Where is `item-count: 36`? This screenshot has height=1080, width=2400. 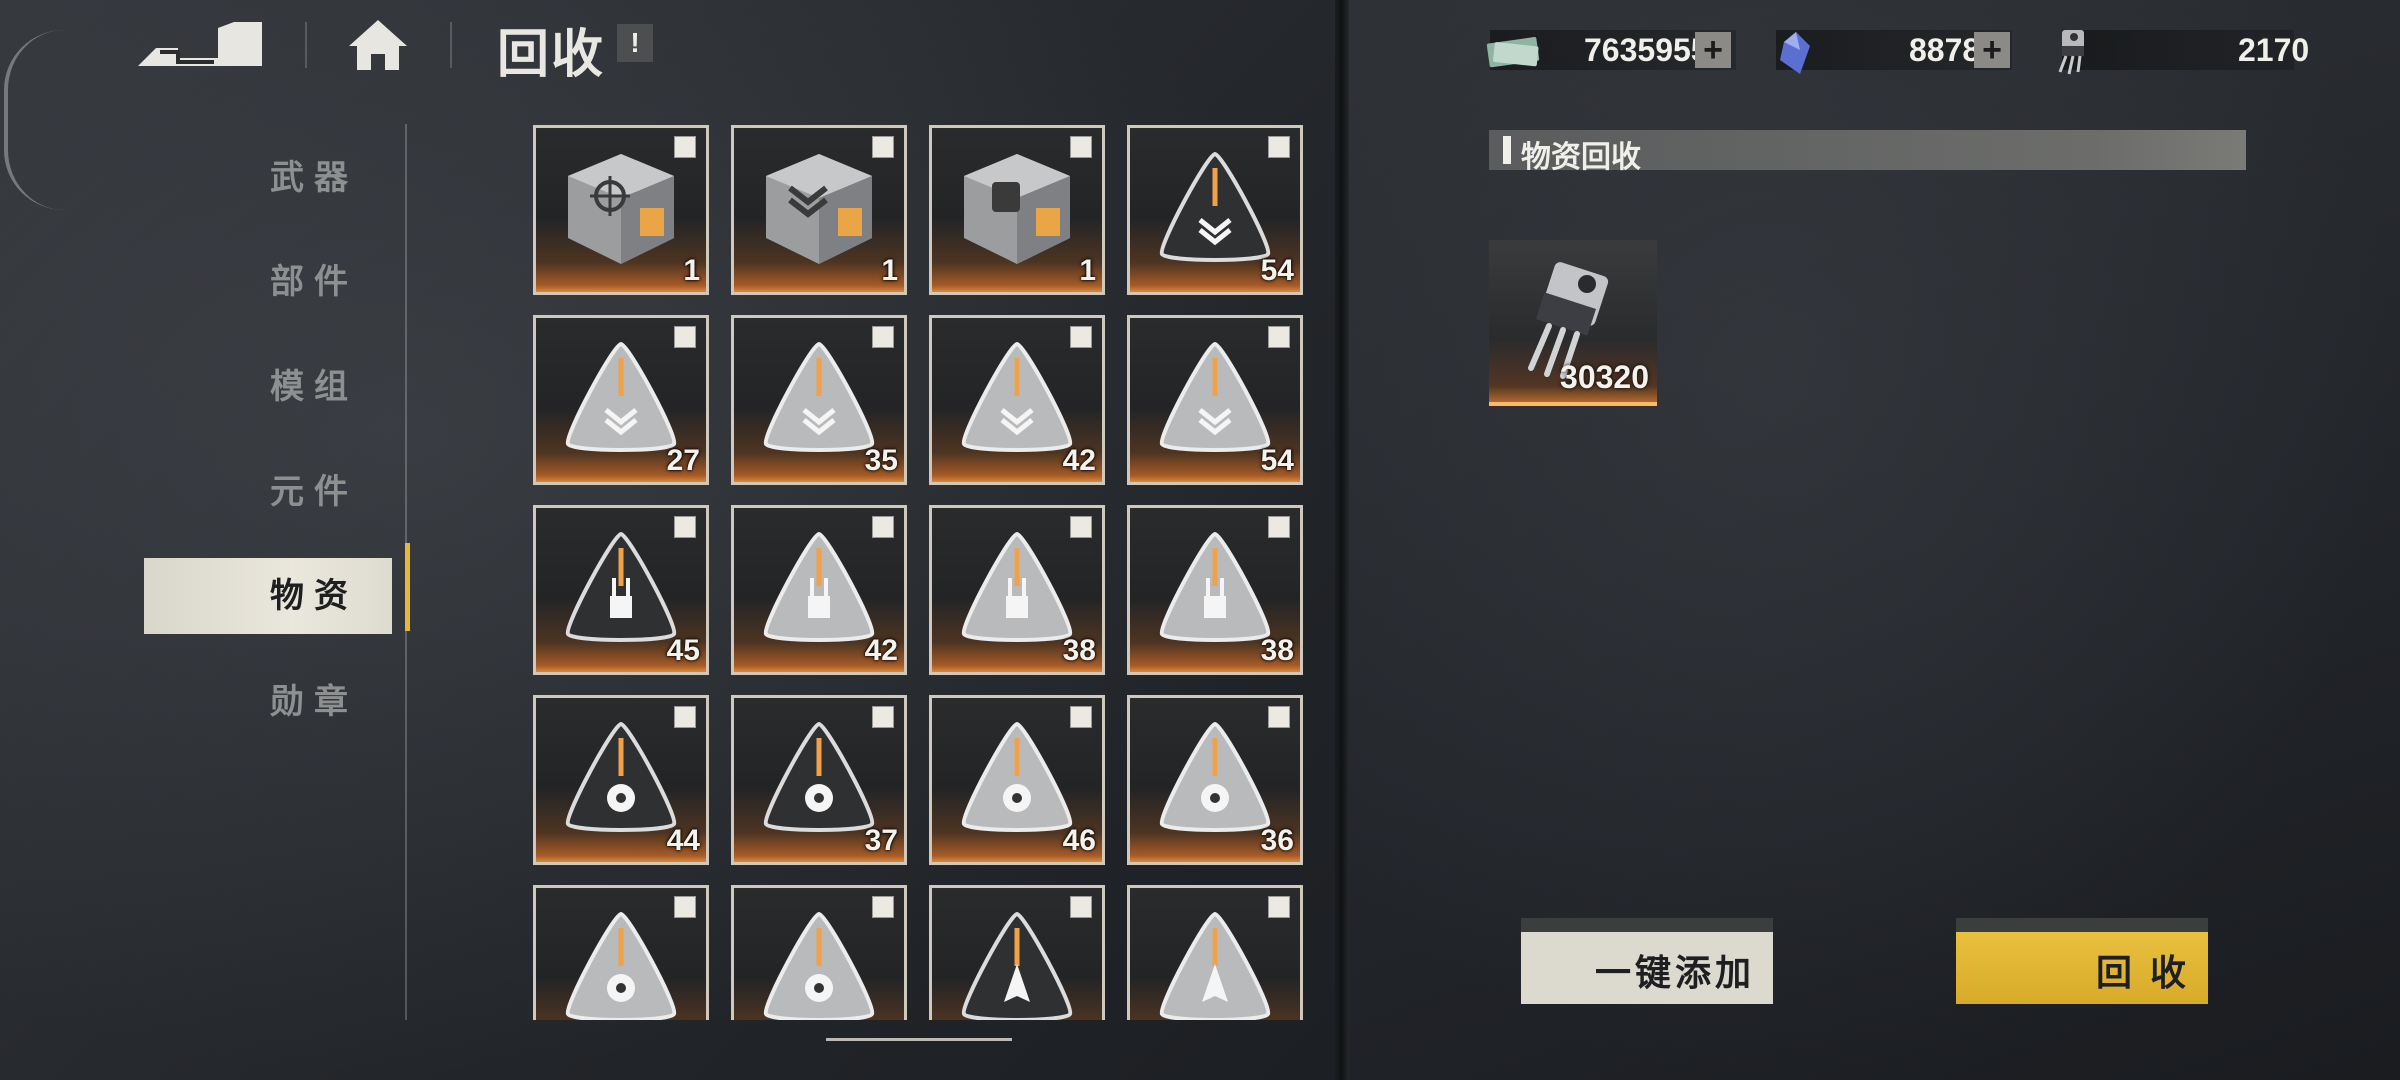
item-count: 36 is located at coordinates (1277, 840).